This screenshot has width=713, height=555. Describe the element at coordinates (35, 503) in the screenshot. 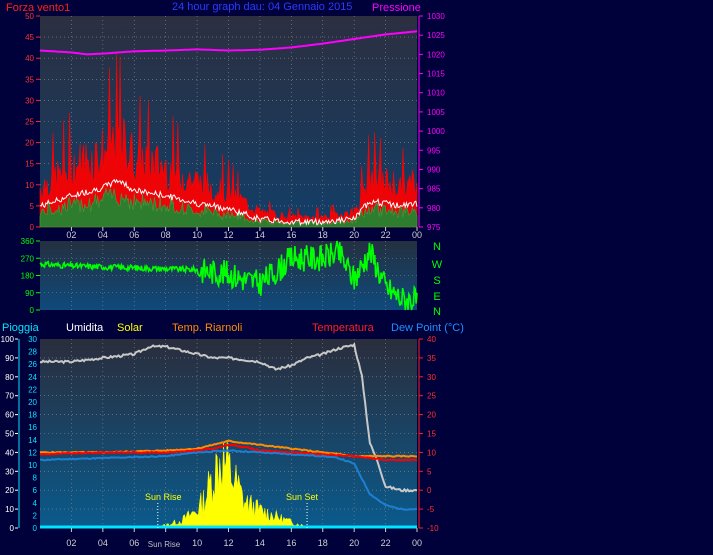

I see `humidity-tick-label: 4` at that location.